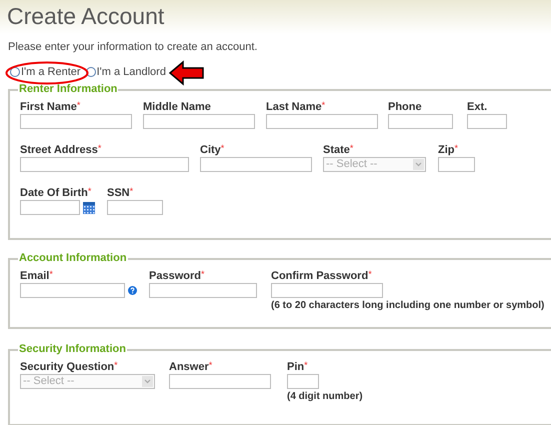 This screenshot has height=425, width=551. Describe the element at coordinates (295, 367) in the screenshot. I see `field-label: Pin` at that location.